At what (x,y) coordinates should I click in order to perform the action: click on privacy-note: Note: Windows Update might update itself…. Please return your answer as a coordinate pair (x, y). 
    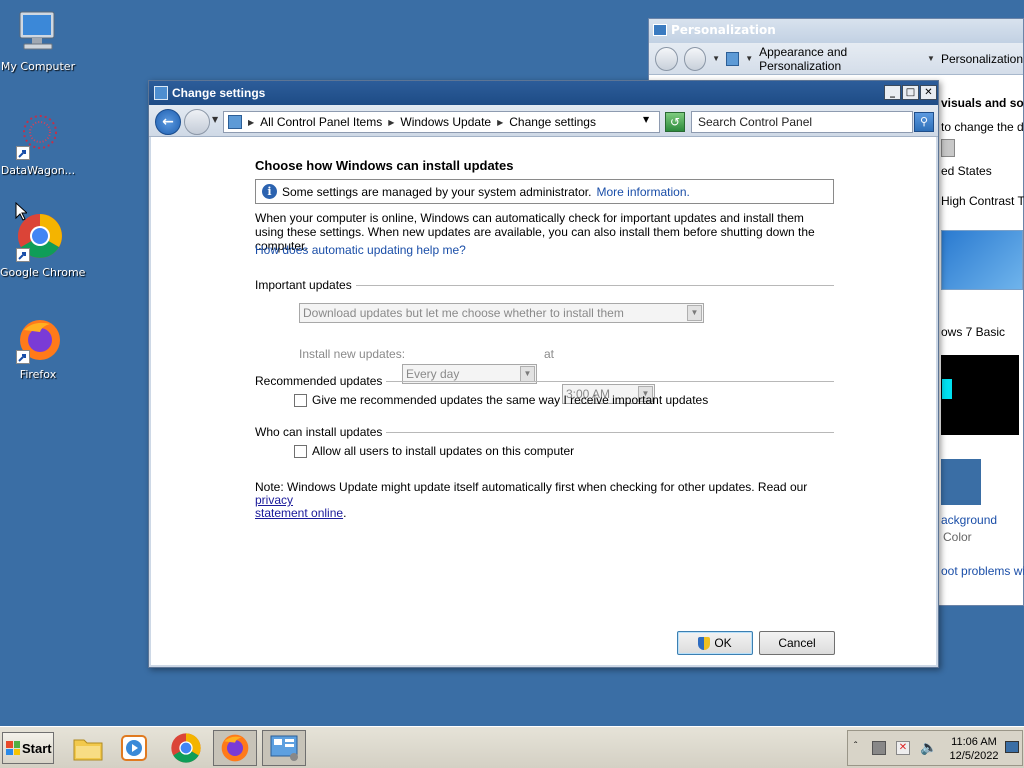
    Looking at the image, I should click on (540, 500).